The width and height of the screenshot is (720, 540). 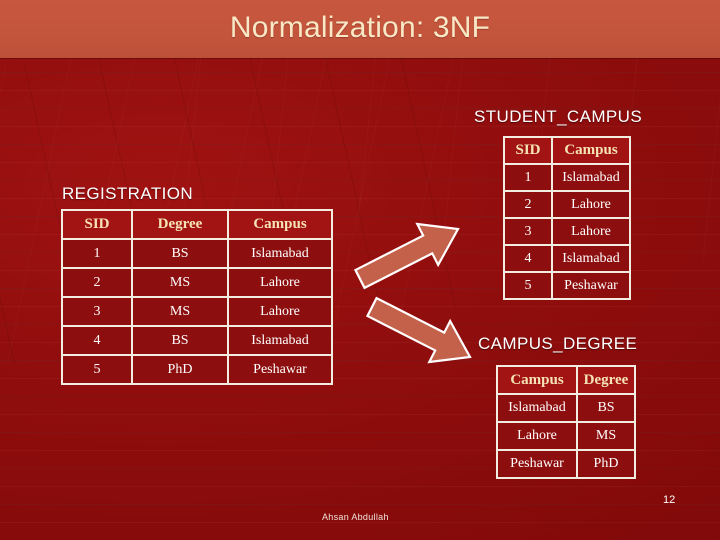 I want to click on table-row: 4 BS Islamabad, so click(x=197, y=340).